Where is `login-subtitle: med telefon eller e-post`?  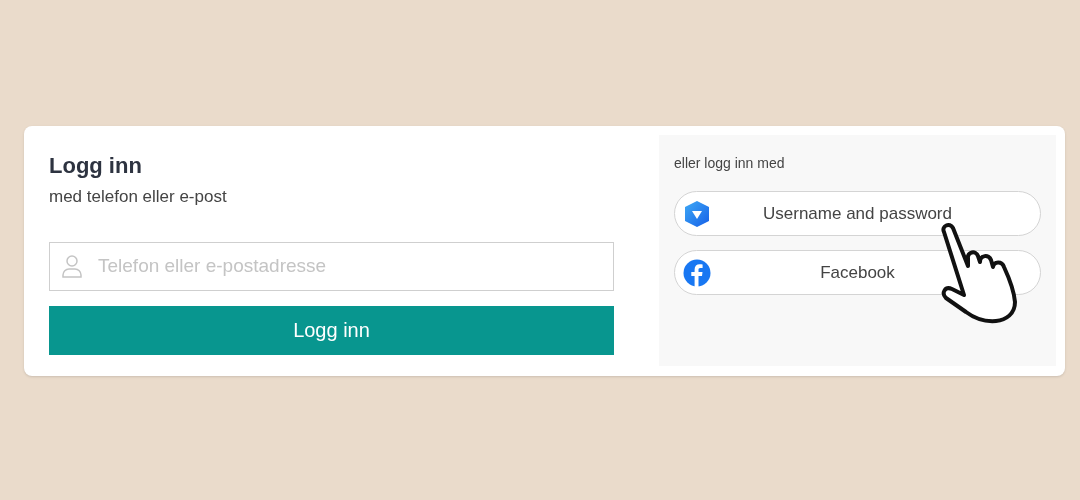 login-subtitle: med telefon eller e-post is located at coordinates (138, 197).